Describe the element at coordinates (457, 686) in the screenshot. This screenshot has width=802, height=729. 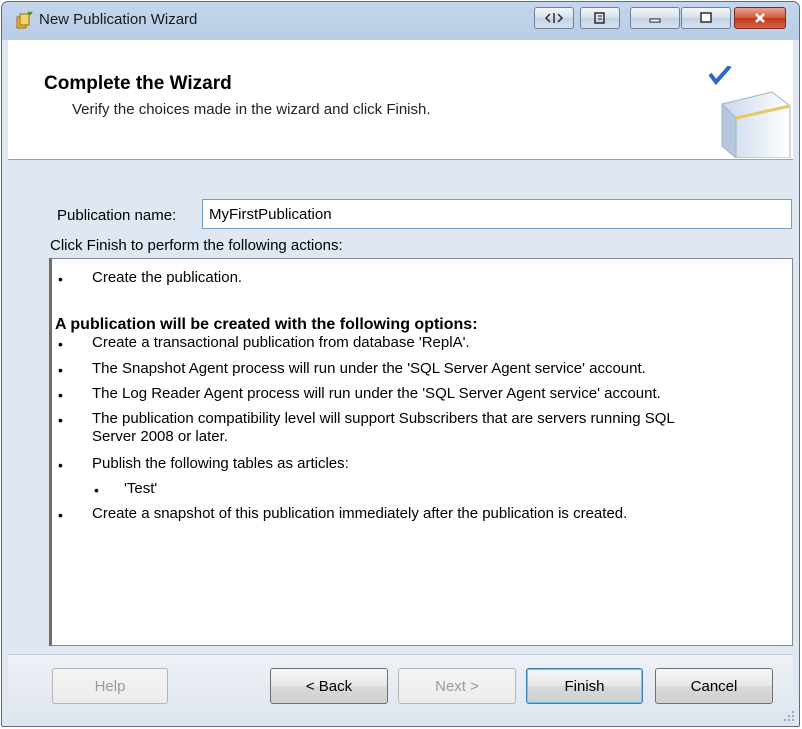
I see `next-button: Next >` at that location.